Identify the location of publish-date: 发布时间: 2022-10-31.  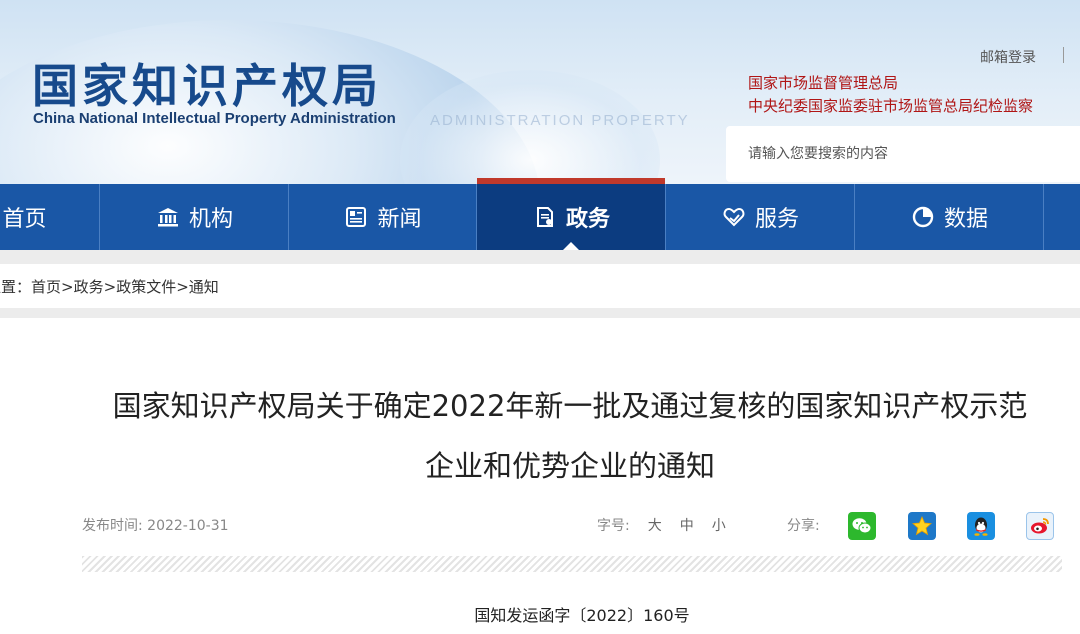
(155, 525).